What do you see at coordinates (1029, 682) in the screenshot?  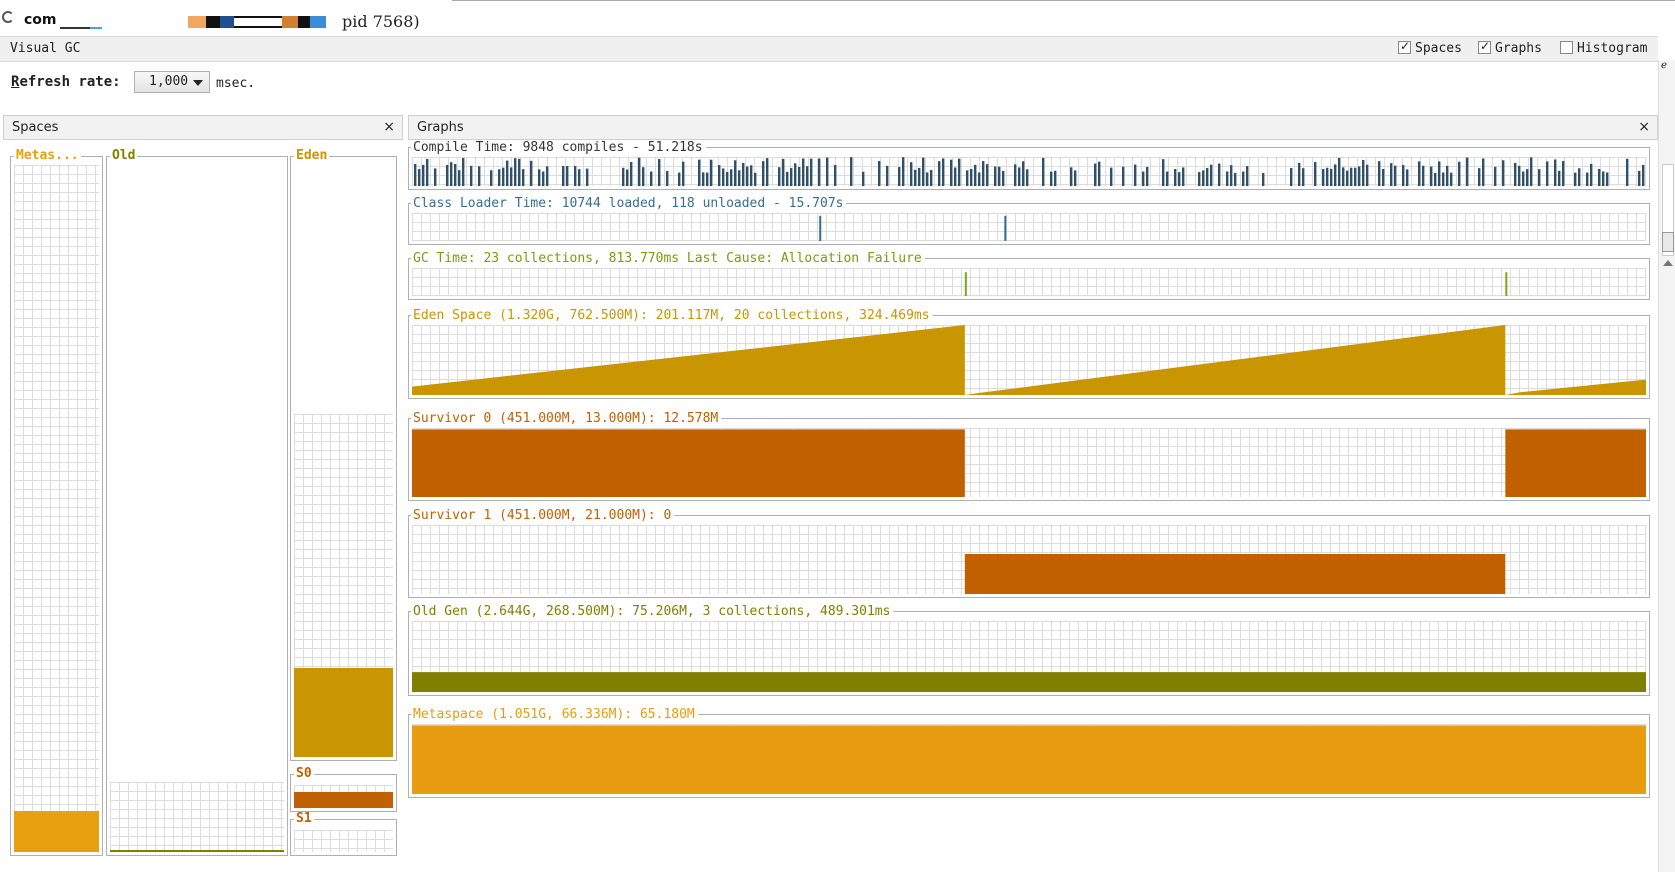 I see `old-gen-area` at bounding box center [1029, 682].